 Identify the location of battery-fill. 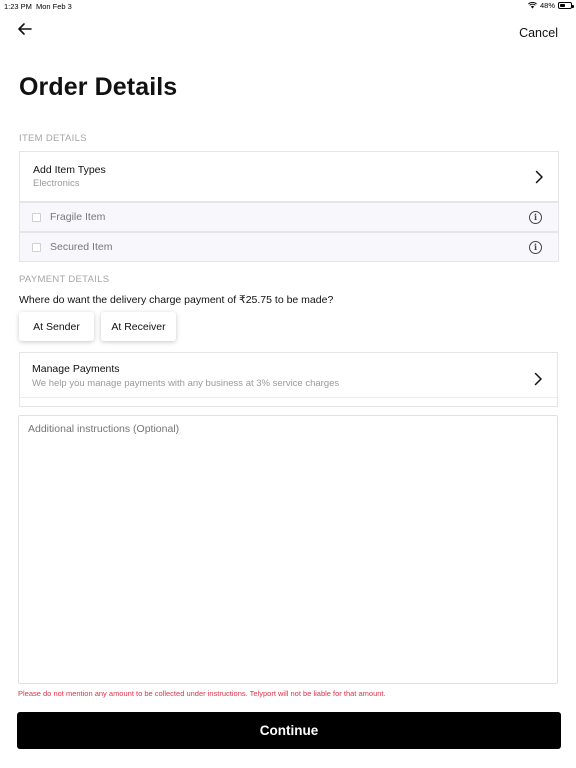
(562, 5).